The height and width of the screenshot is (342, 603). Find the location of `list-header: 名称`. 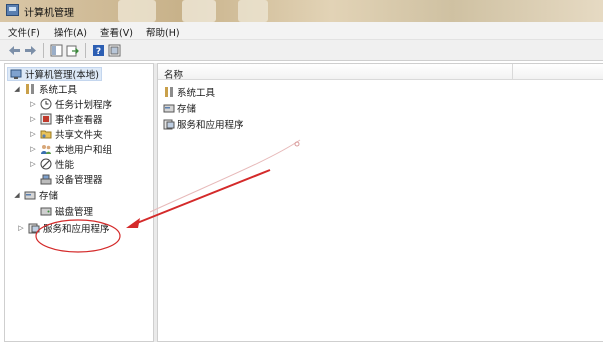

list-header: 名称 is located at coordinates (380, 72).